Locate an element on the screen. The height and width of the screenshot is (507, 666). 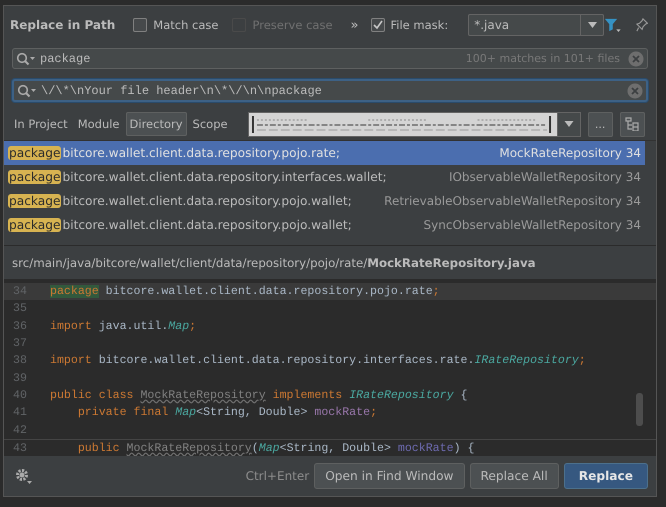
result-file: SyncObservableWalletRepository 34 is located at coordinates (532, 225).